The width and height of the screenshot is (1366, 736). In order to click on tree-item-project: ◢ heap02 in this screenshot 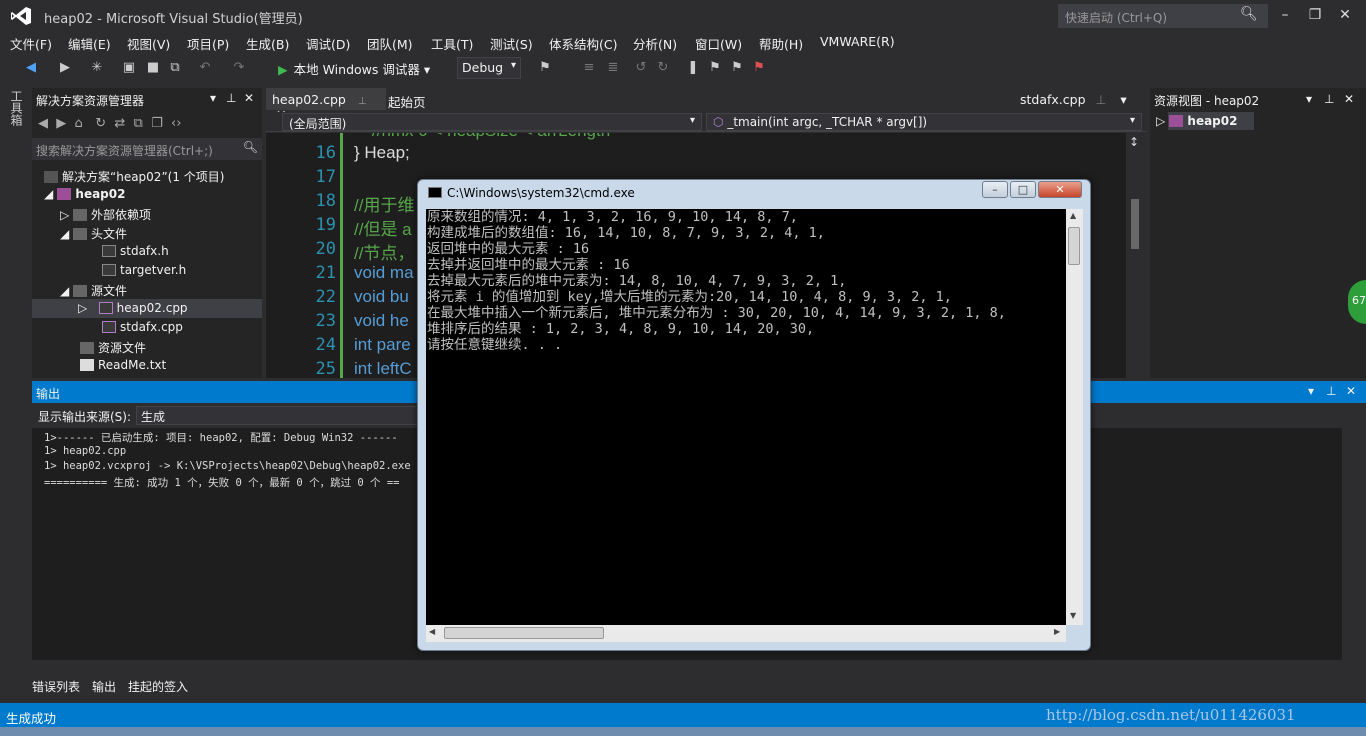, I will do `click(84, 194)`.